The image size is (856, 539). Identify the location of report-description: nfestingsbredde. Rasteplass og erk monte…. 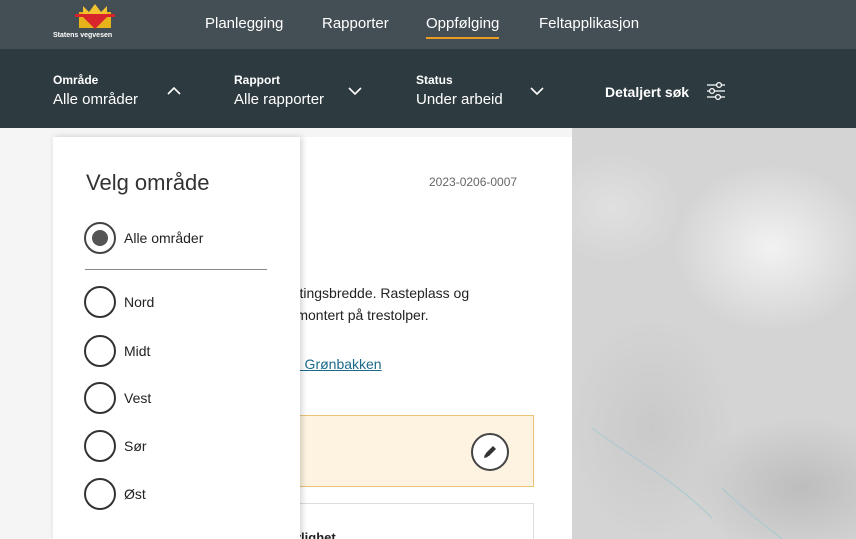
(408, 304).